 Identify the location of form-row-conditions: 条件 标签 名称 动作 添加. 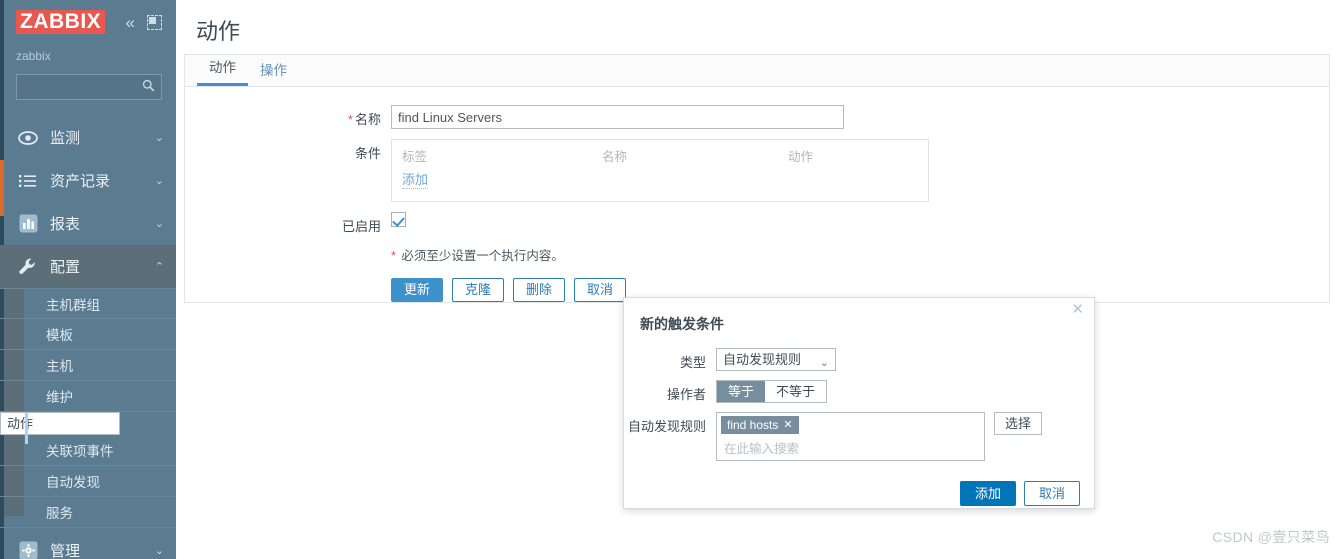
(757, 170).